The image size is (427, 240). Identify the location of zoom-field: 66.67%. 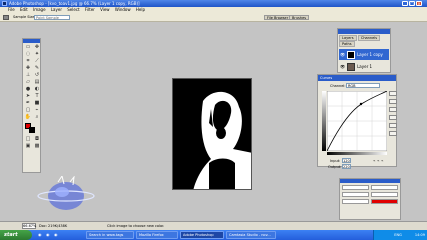
(29, 226).